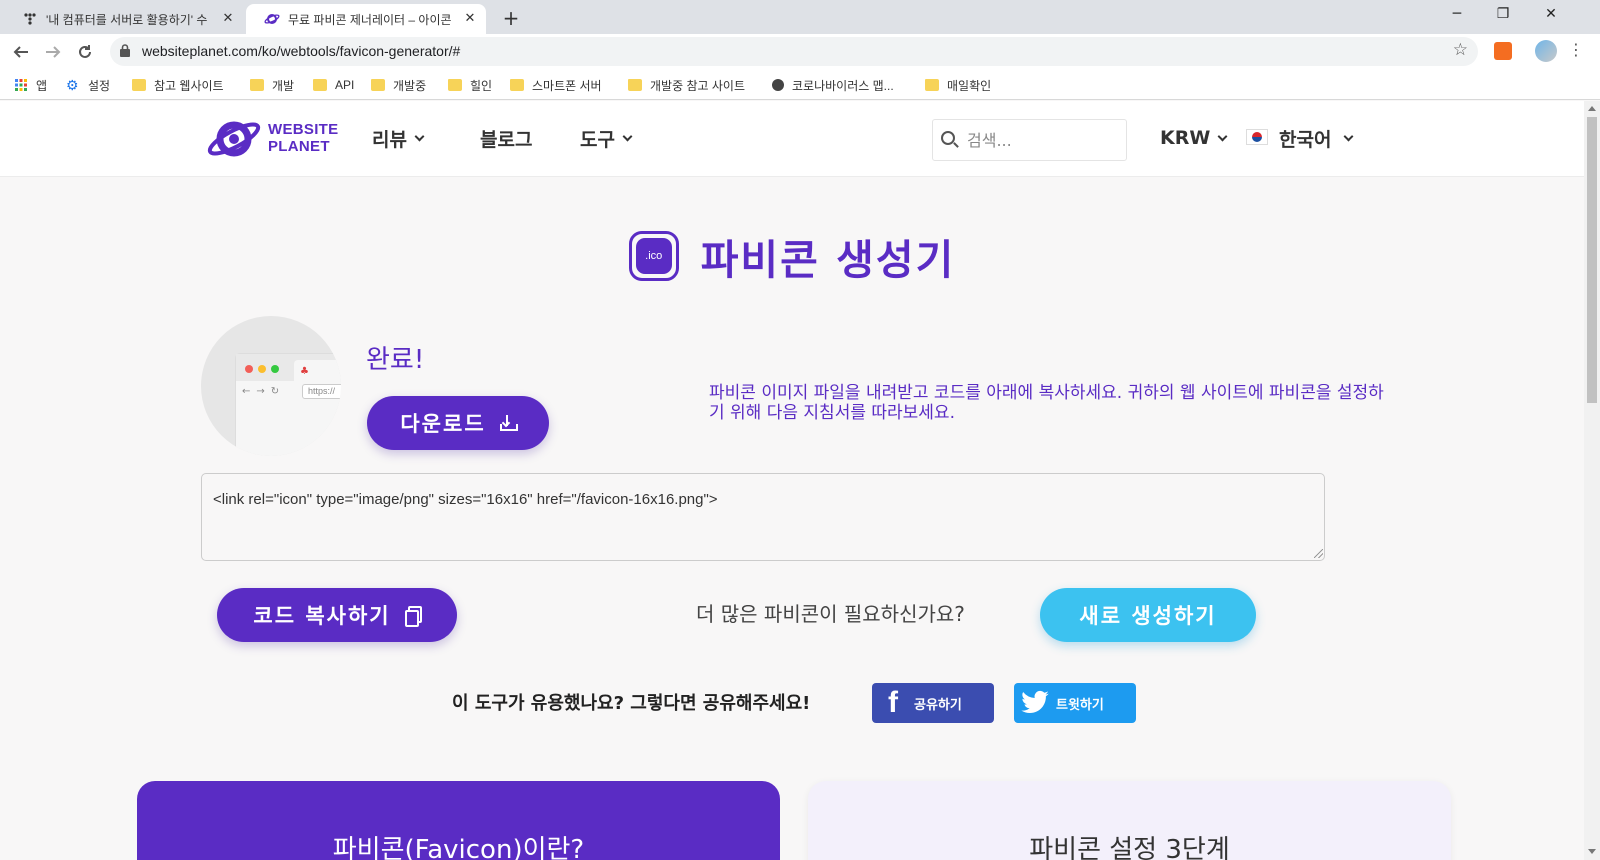 This screenshot has height=860, width=1600. I want to click on bookmark-folder: 개발, so click(272, 85).